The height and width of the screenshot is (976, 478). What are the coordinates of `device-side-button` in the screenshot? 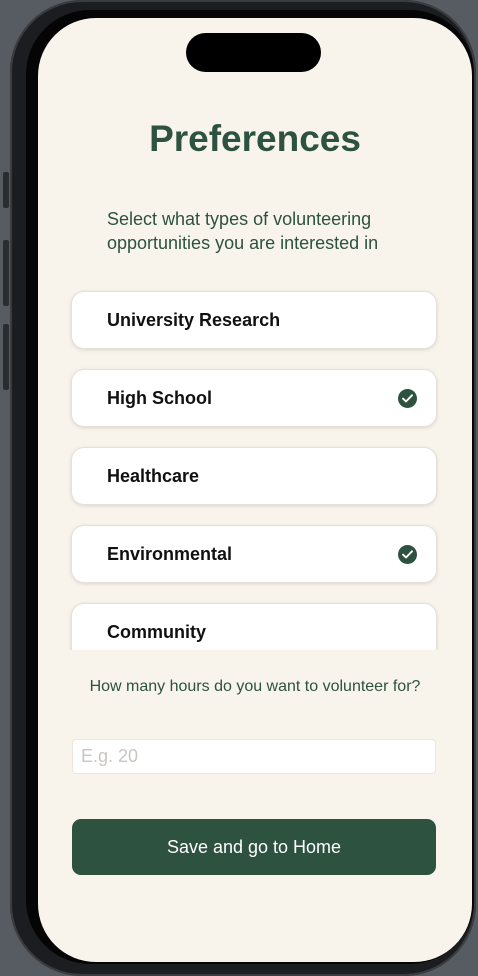 It's located at (6, 190).